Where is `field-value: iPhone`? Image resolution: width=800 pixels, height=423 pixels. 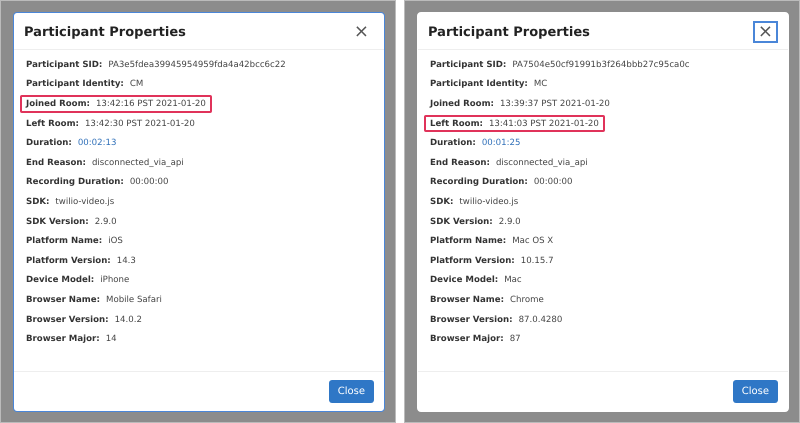
field-value: iPhone is located at coordinates (115, 280).